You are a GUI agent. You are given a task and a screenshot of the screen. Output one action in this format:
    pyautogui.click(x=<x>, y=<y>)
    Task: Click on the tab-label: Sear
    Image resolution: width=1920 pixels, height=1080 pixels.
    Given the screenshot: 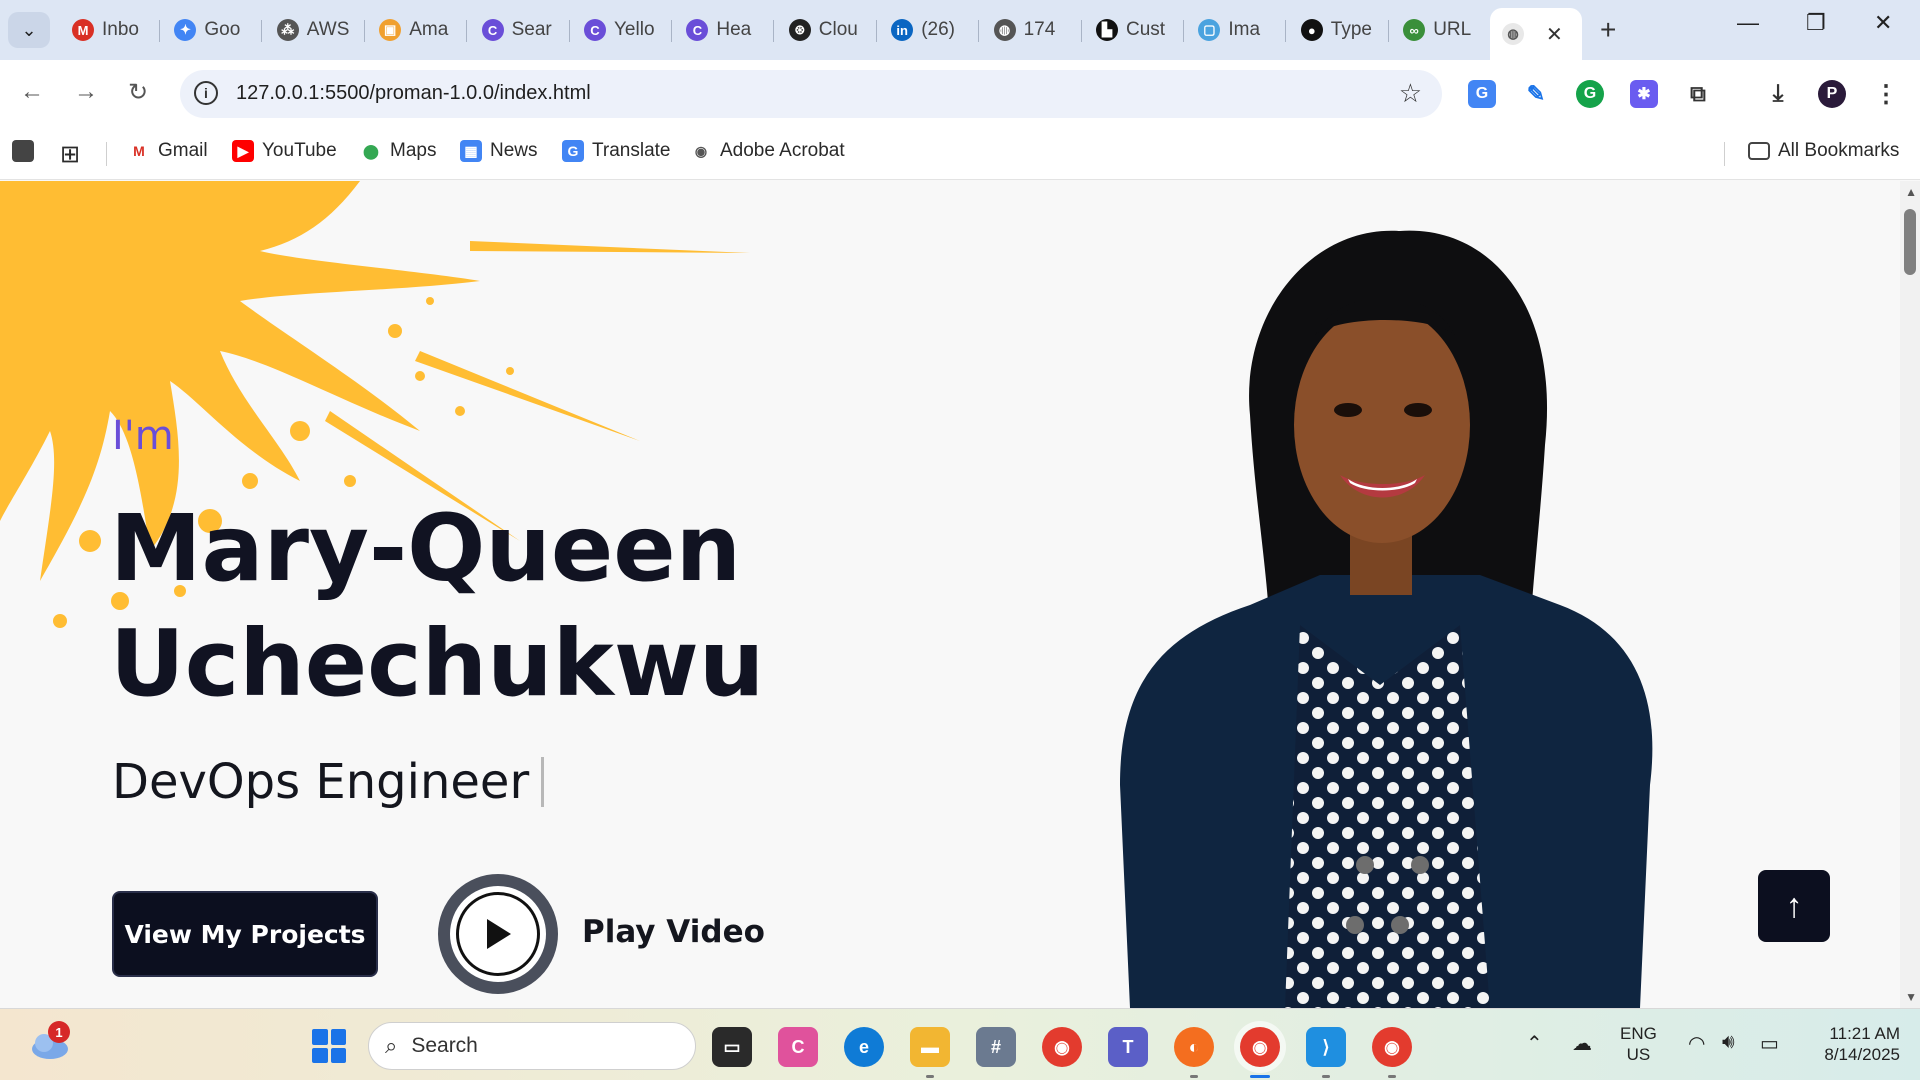 What is the action you would take?
    pyautogui.click(x=531, y=29)
    